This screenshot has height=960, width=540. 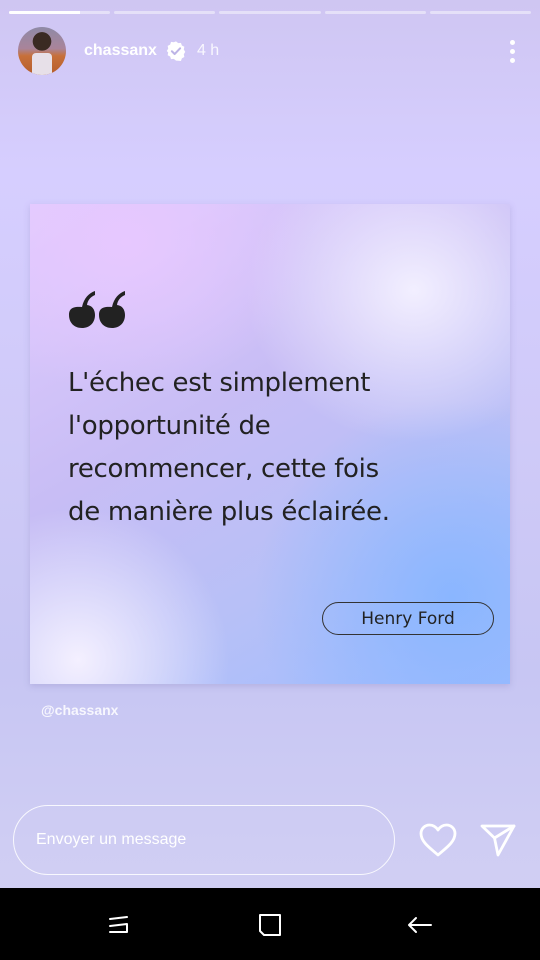 I want to click on system-nav-bar, so click(x=270, y=924).